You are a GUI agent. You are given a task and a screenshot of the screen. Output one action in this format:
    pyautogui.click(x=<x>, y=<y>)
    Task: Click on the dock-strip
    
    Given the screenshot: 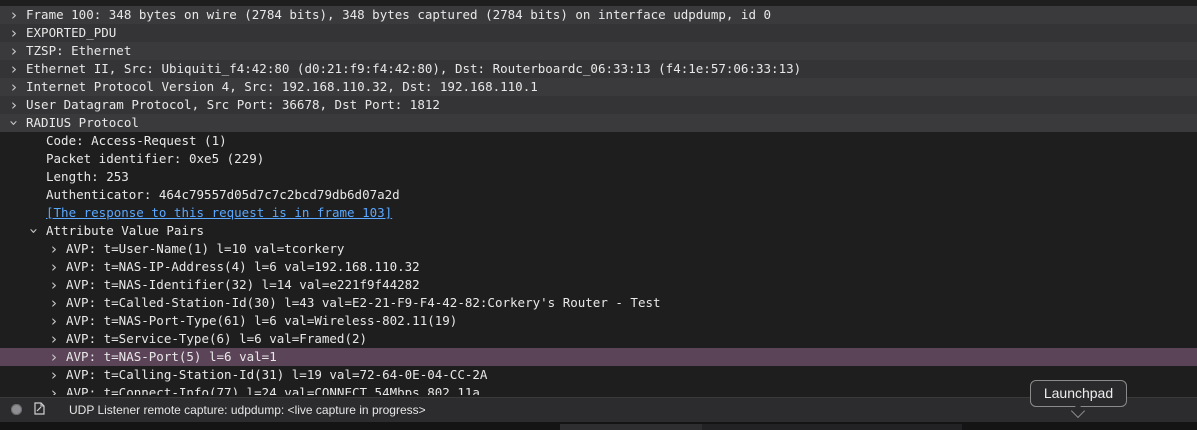 What is the action you would take?
    pyautogui.click(x=598, y=426)
    